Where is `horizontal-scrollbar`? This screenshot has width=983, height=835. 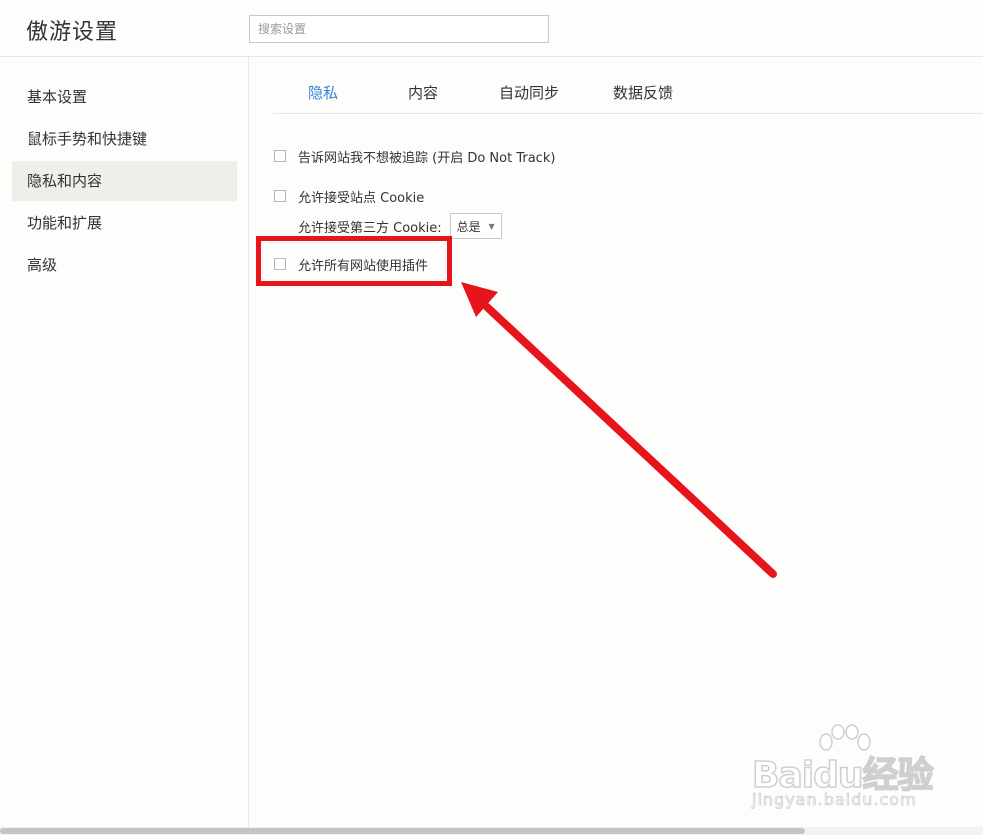 horizontal-scrollbar is located at coordinates (491, 831).